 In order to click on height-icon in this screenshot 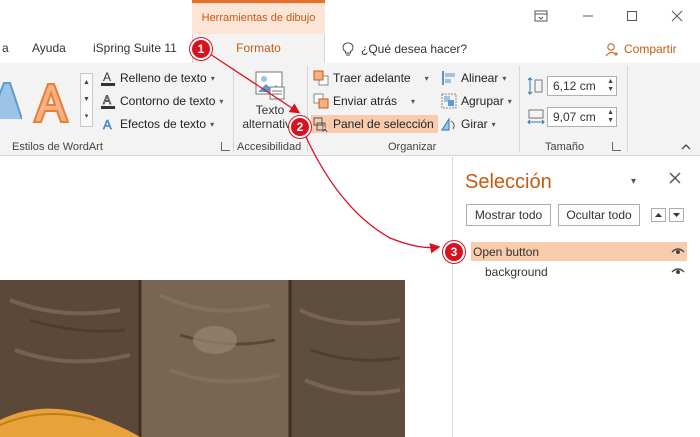, I will do `click(535, 86)`.